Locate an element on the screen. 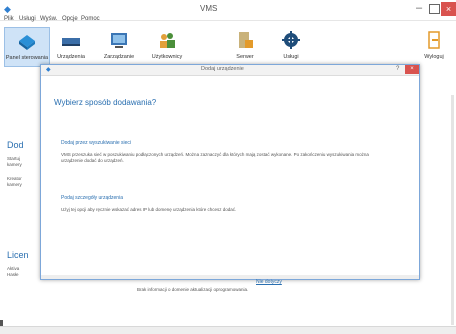 The width and height of the screenshot is (456, 334). app-logo-icon: ◆ is located at coordinates (7, 9).